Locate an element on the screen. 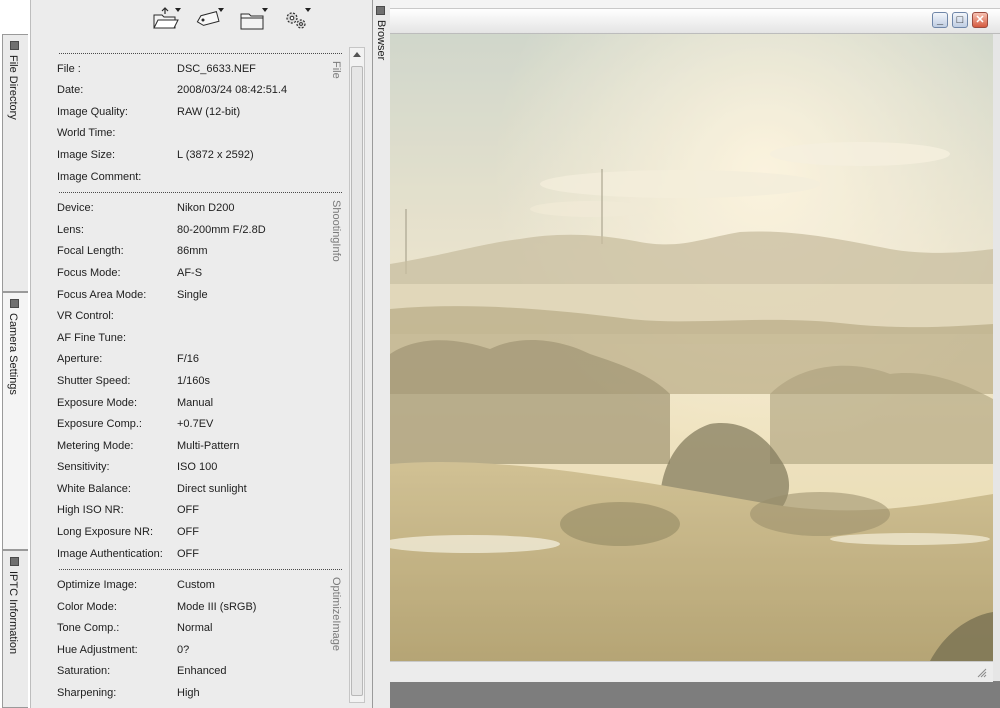 This screenshot has width=1000, height=708. viewer-background is located at coordinates (695, 695).